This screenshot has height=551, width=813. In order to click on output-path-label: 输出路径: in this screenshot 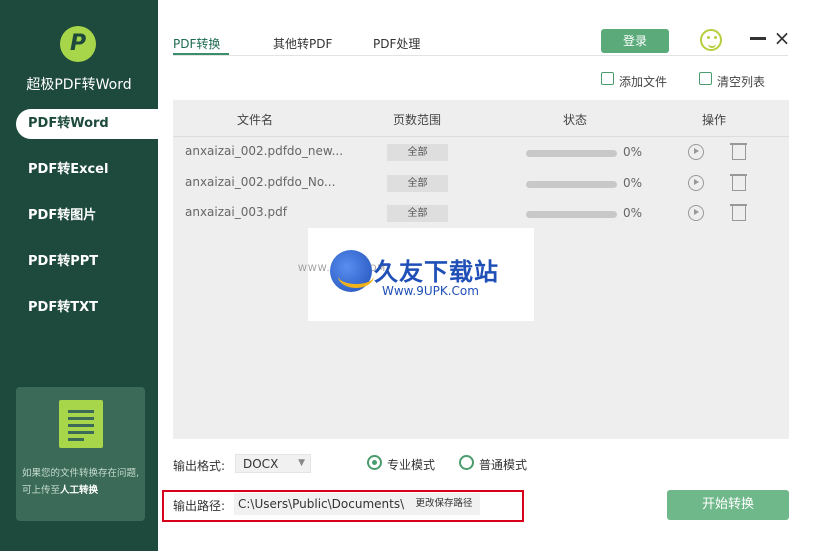, I will do `click(199, 506)`.